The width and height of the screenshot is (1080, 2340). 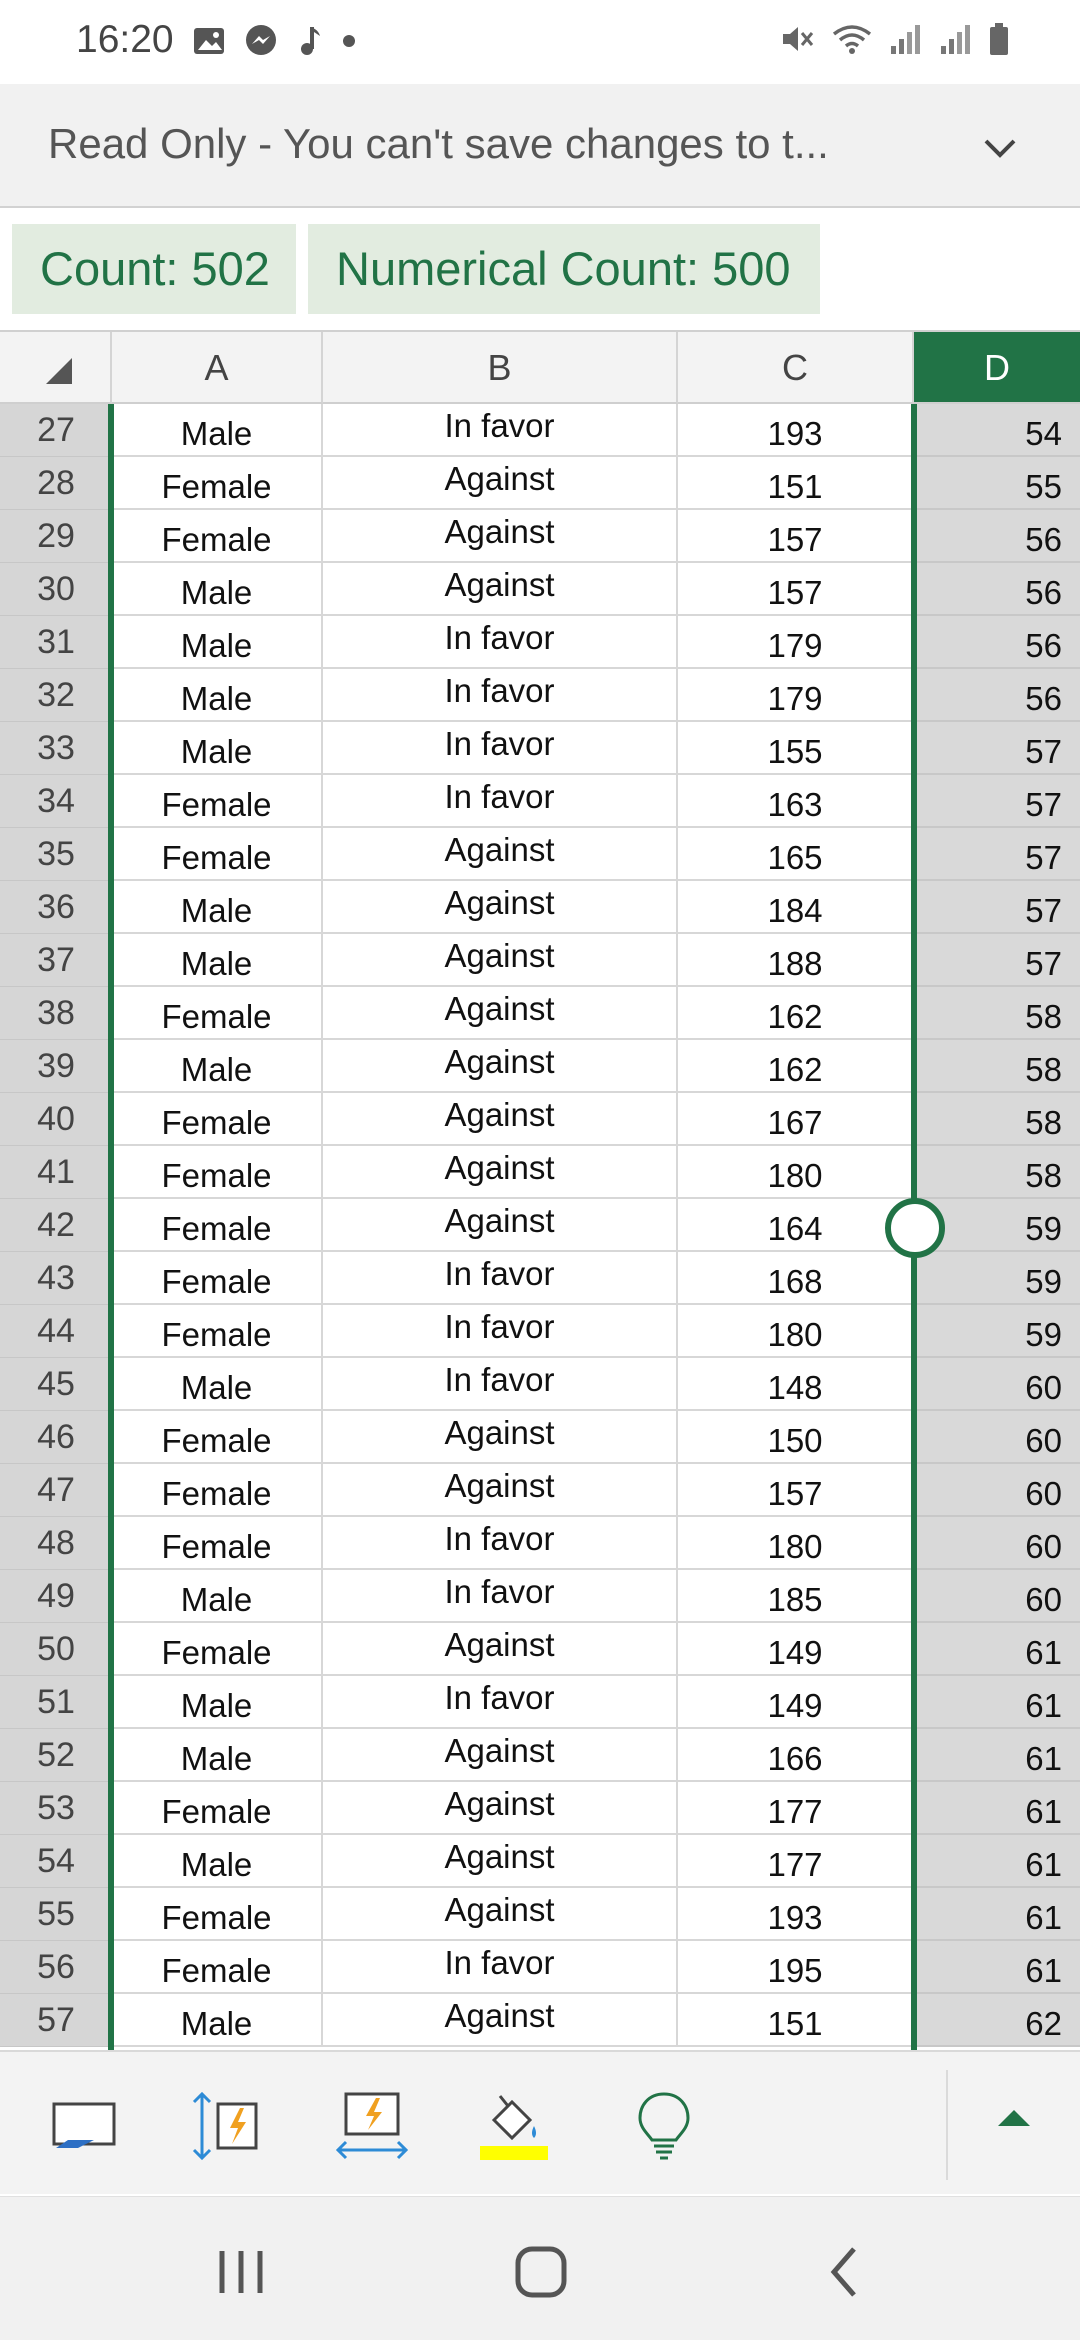 What do you see at coordinates (796, 1225) in the screenshot?
I see `cell-c: 164` at bounding box center [796, 1225].